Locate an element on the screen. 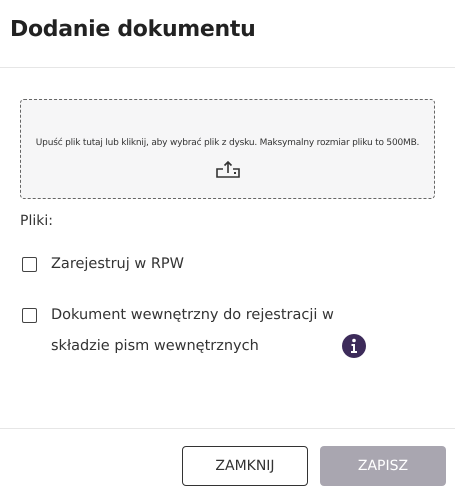 The width and height of the screenshot is (455, 503). checkbox-label: Dokument wewnętrzny do rejestracji w składzie pism wewnętrznych is located at coordinates (193, 331).